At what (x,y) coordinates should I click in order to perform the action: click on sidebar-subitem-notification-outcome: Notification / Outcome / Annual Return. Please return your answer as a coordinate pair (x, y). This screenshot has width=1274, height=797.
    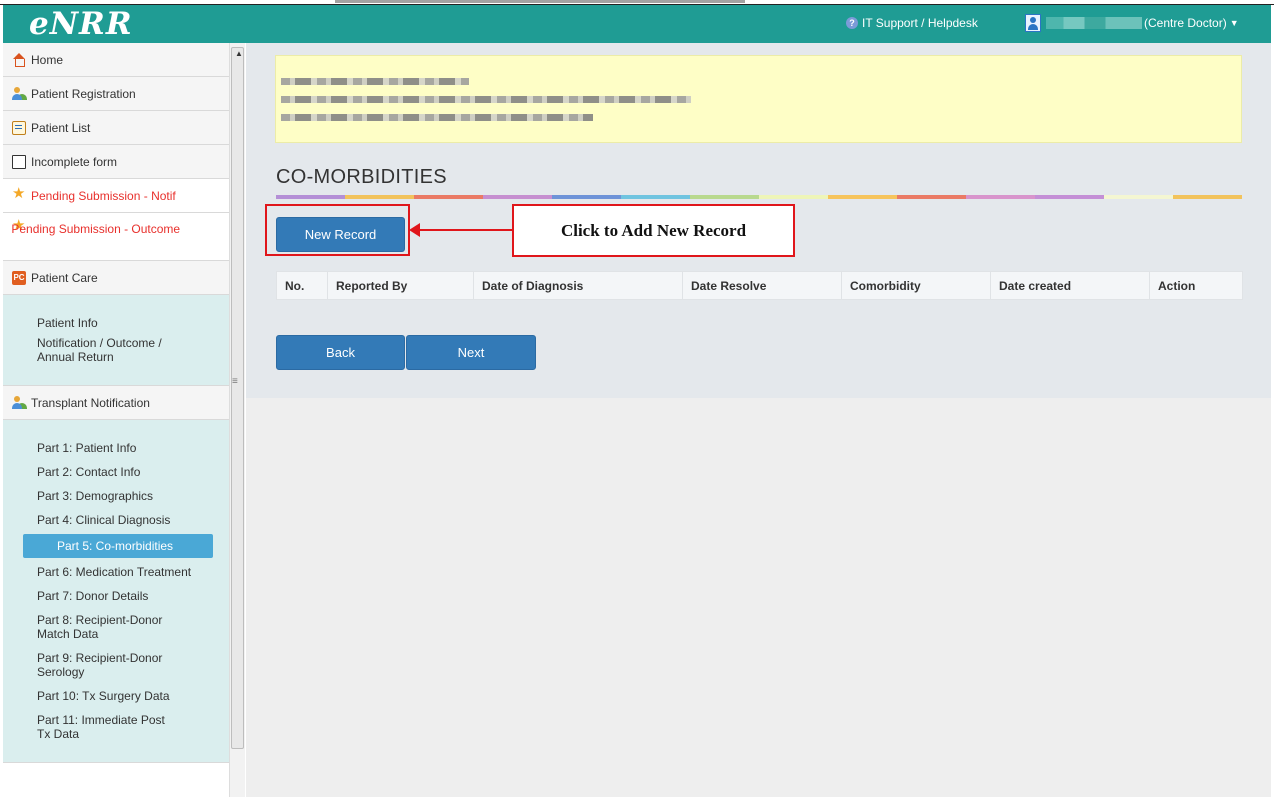
    Looking at the image, I should click on (116, 350).